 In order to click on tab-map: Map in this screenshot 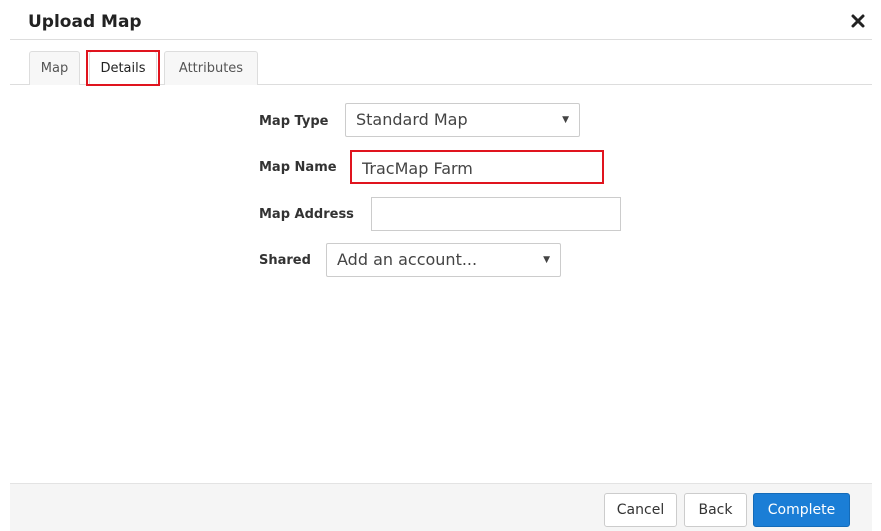, I will do `click(54, 68)`.